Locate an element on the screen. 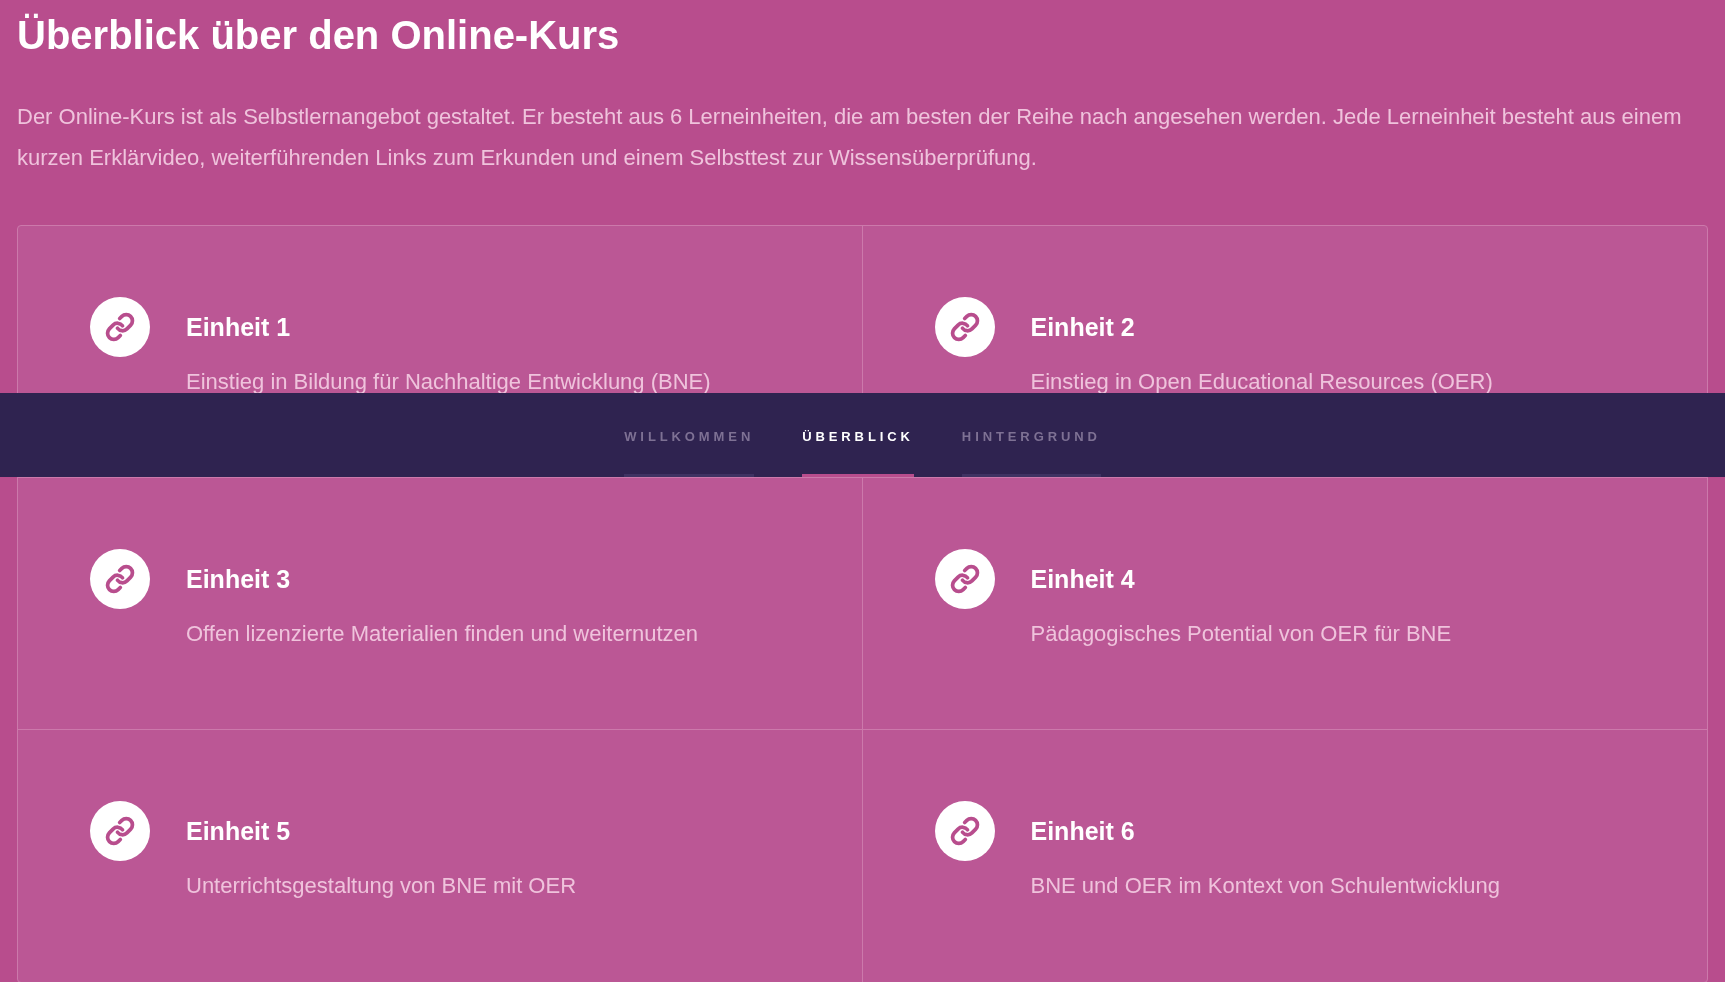  nav-tab: WILLKOMMEN is located at coordinates (689, 435).